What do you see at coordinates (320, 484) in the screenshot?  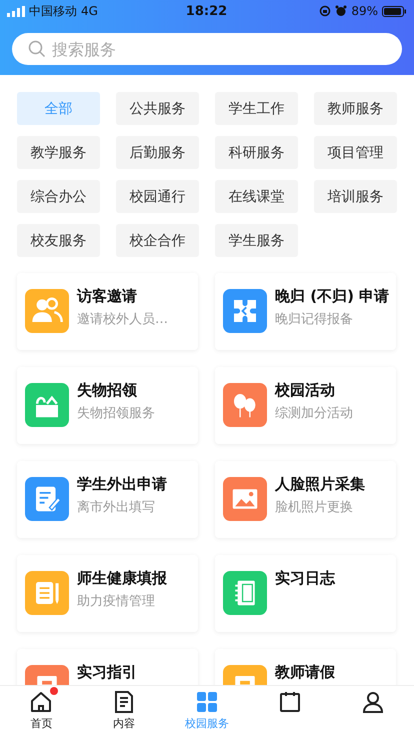 I see `service-title: 人脸照片采集` at bounding box center [320, 484].